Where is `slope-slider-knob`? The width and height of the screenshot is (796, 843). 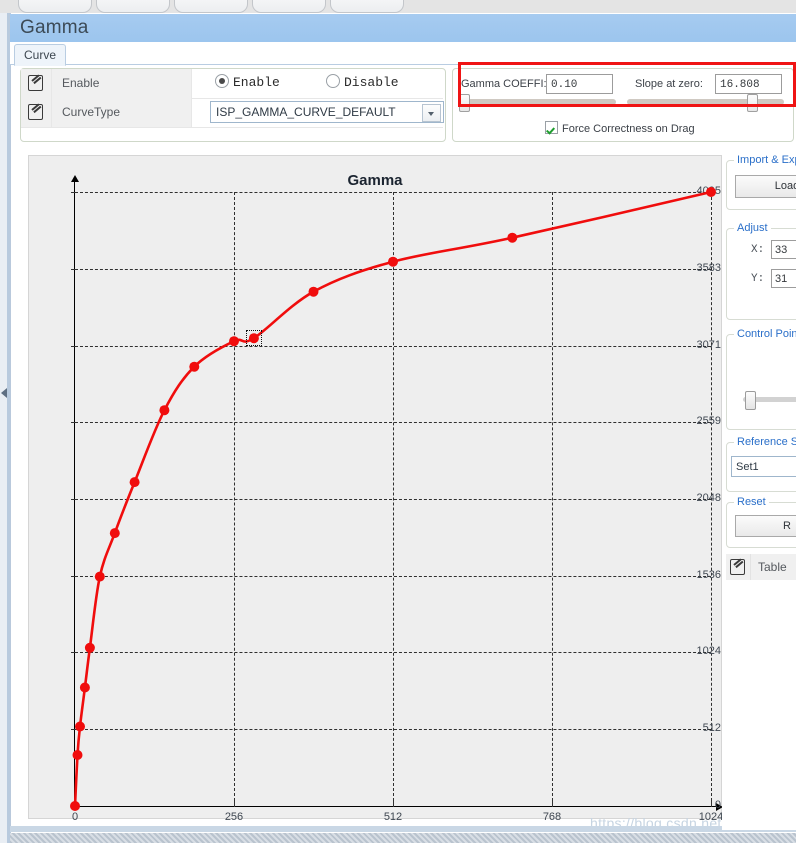
slope-slider-knob is located at coordinates (752, 103).